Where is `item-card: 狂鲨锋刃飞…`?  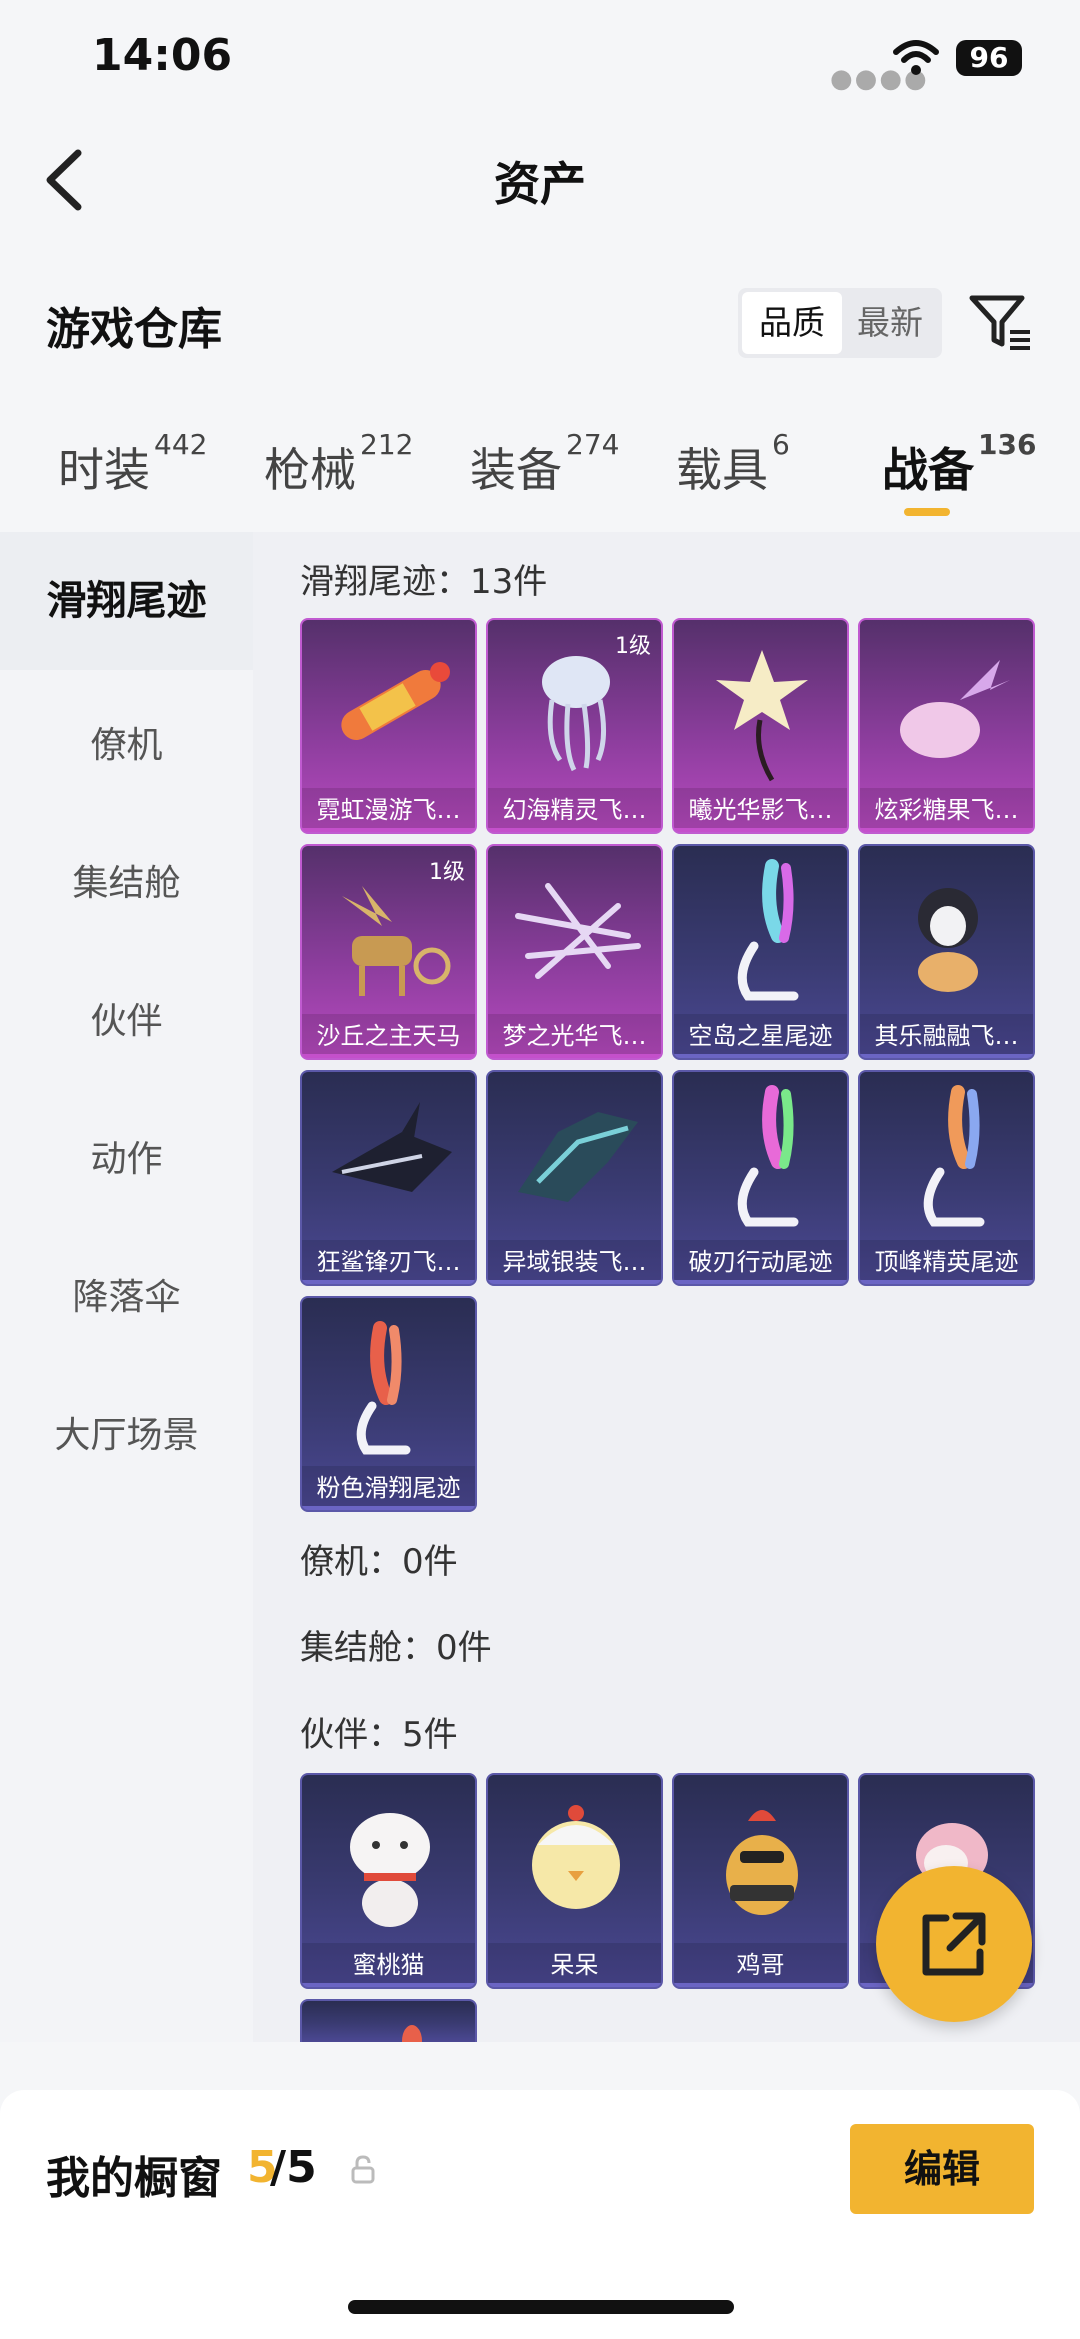 item-card: 狂鲨锋刃飞… is located at coordinates (388, 1178).